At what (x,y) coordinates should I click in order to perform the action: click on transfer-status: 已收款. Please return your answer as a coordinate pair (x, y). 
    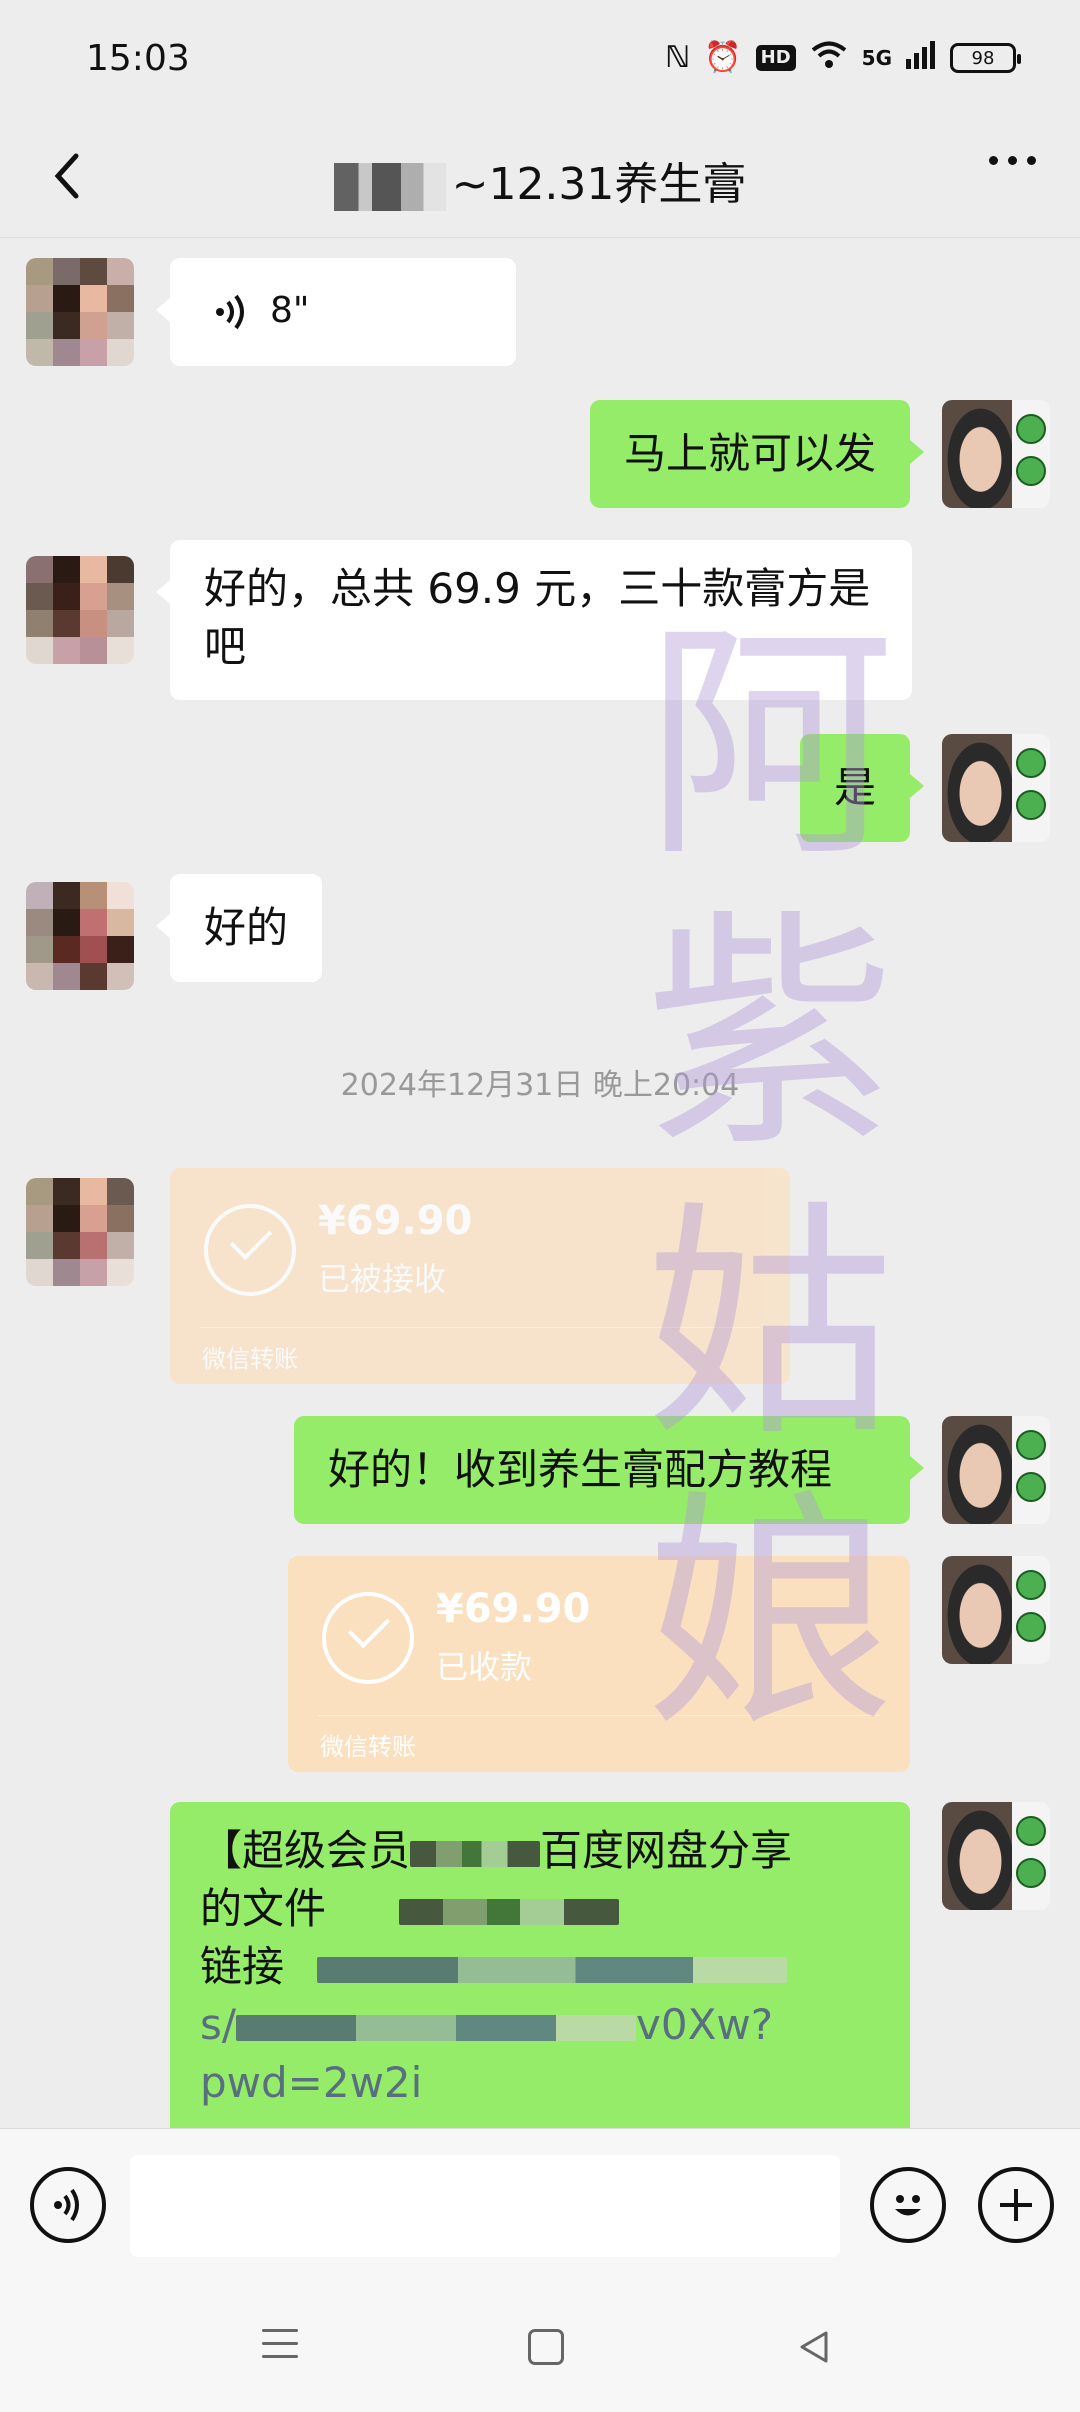
    Looking at the image, I should click on (484, 1667).